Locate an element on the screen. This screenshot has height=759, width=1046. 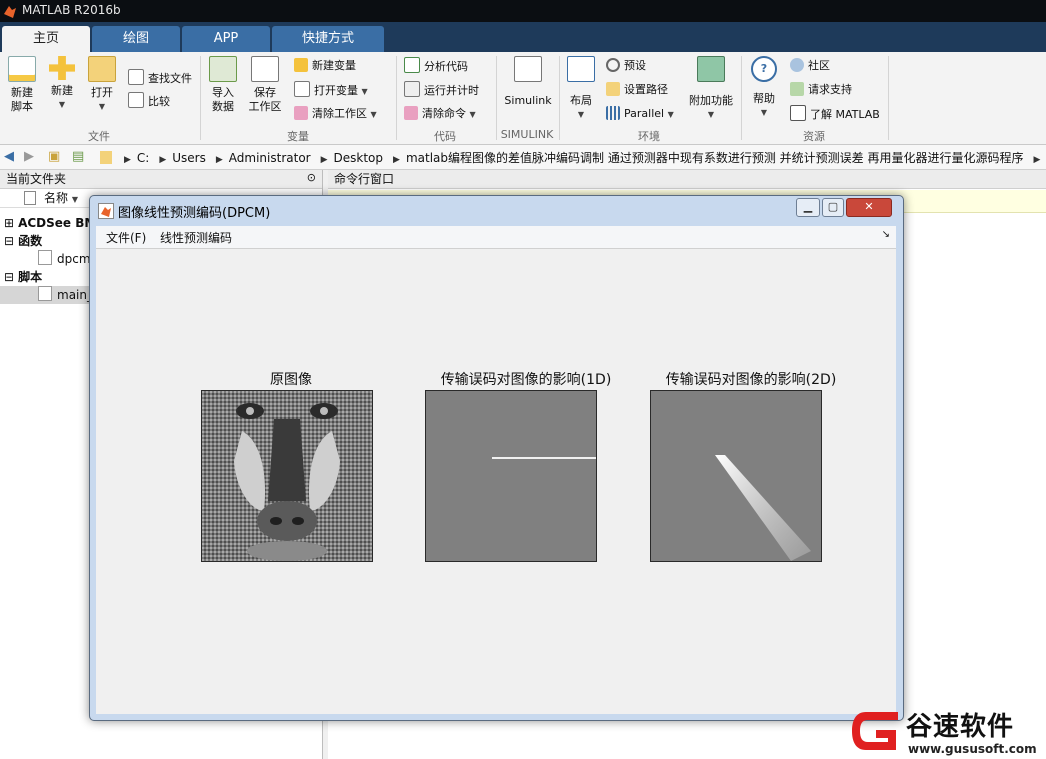
simulink-icon is located at coordinates (528, 69).